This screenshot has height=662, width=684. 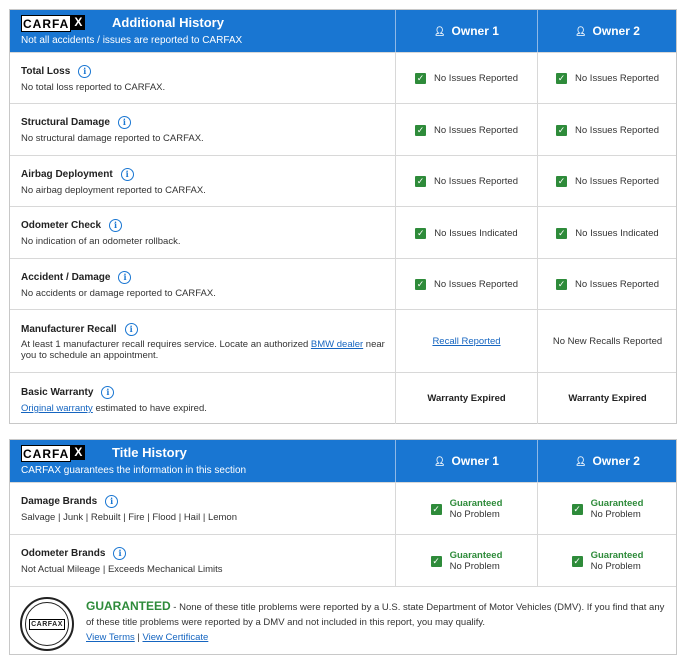 What do you see at coordinates (168, 22) in the screenshot?
I see `section-title: Additional History` at bounding box center [168, 22].